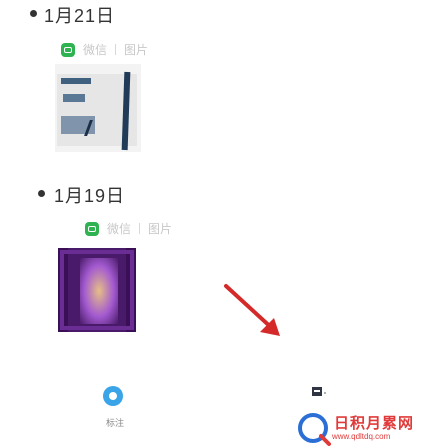 Image resolution: width=423 pixels, height=448 pixels. Describe the element at coordinates (361, 436) in the screenshot. I see `watermark-url: www.qdltdq.com` at that location.